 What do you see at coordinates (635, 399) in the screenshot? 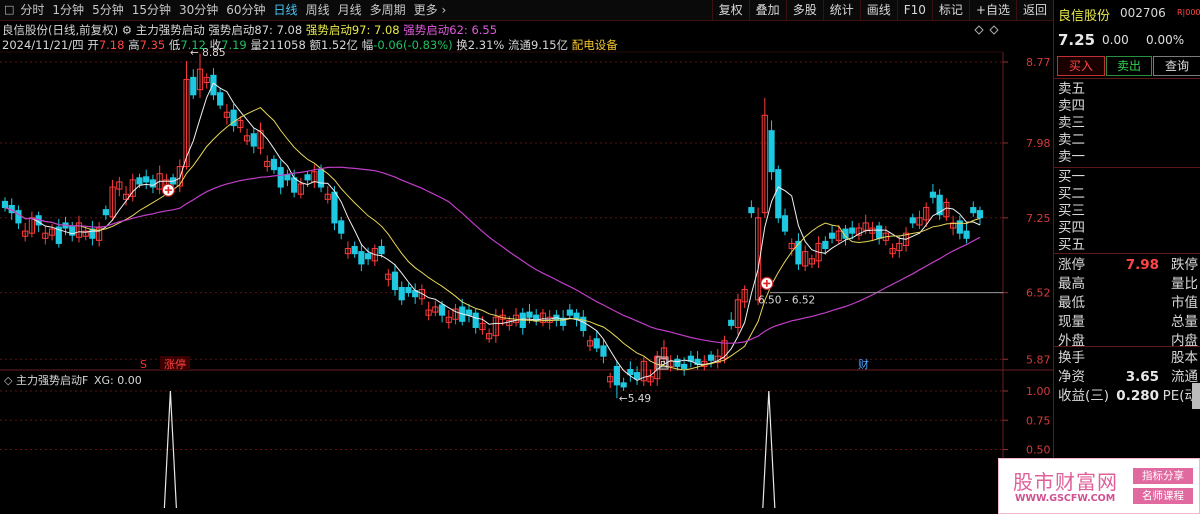
I see `low-annotation: ←5.49` at bounding box center [635, 399].